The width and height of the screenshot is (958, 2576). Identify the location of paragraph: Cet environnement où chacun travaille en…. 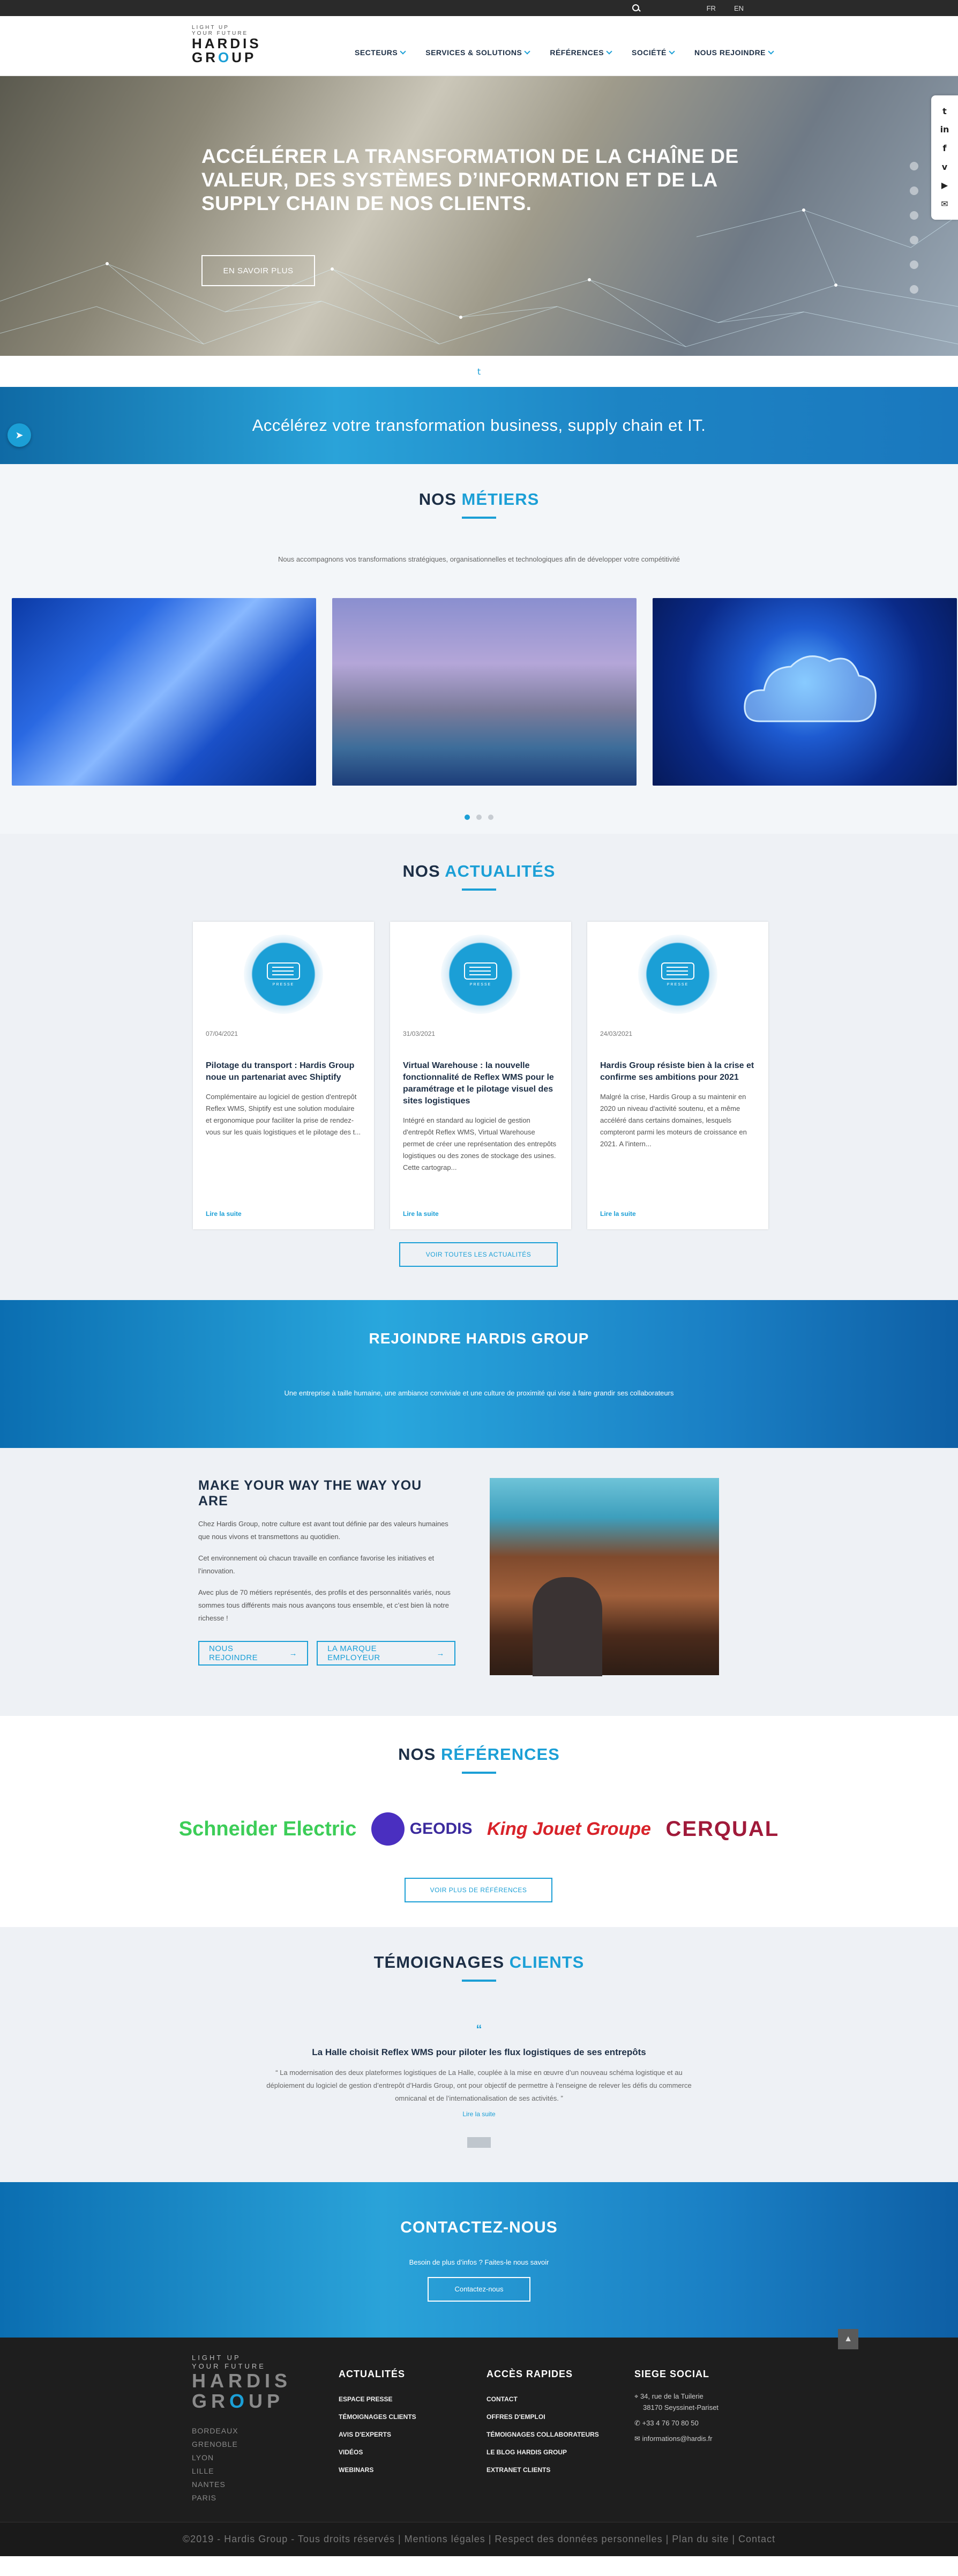
(316, 1564).